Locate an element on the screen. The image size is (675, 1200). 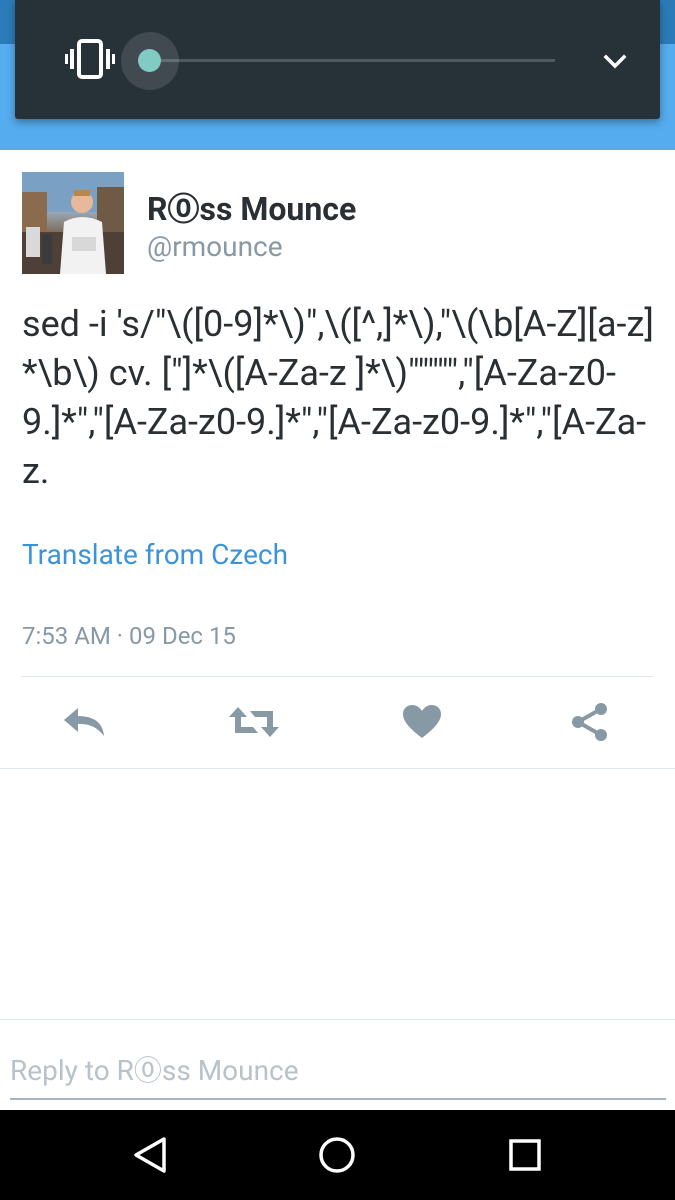
back-icon is located at coordinates (150, 1155).